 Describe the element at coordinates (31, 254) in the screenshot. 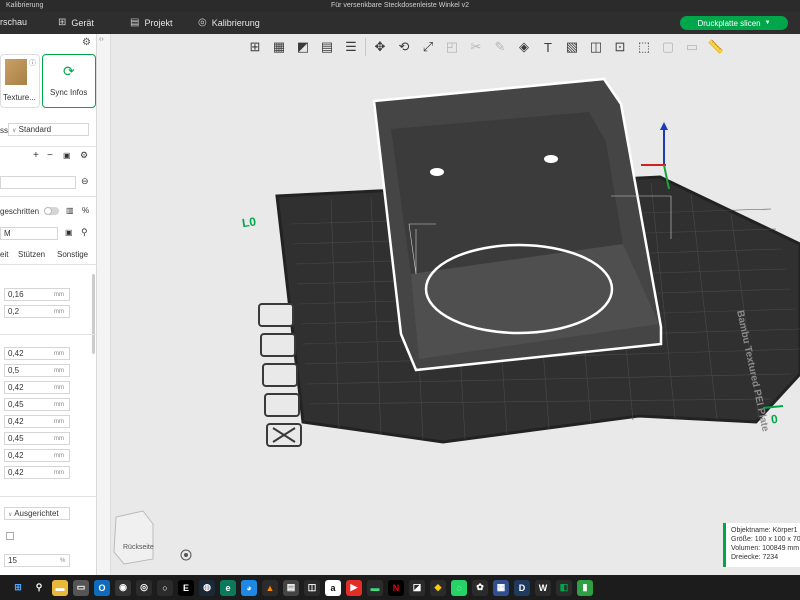

I see `tab-support: Stützen` at that location.